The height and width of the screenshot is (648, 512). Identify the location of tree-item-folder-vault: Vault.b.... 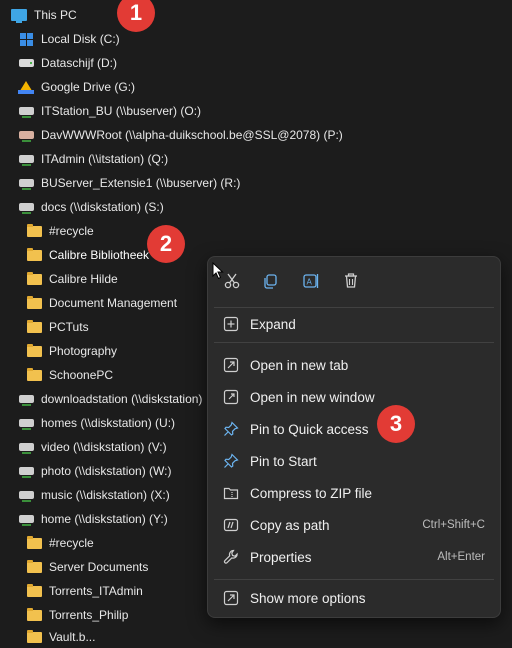
(60, 637).